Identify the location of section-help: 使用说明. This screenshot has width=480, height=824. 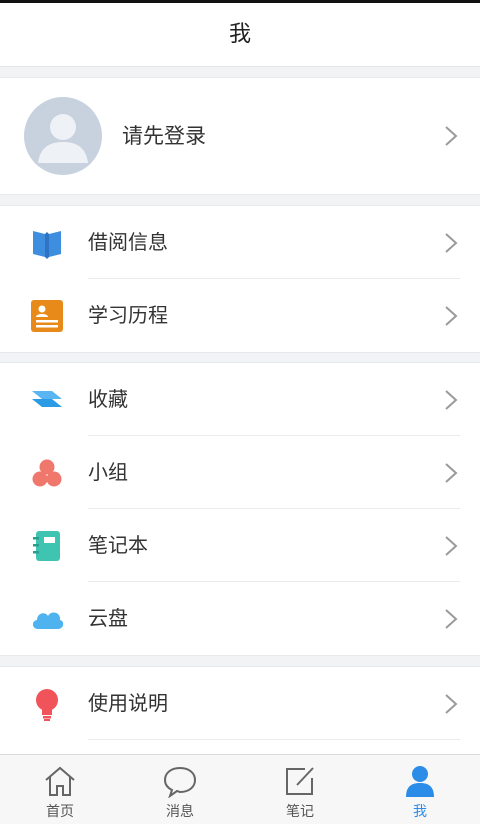
(240, 710).